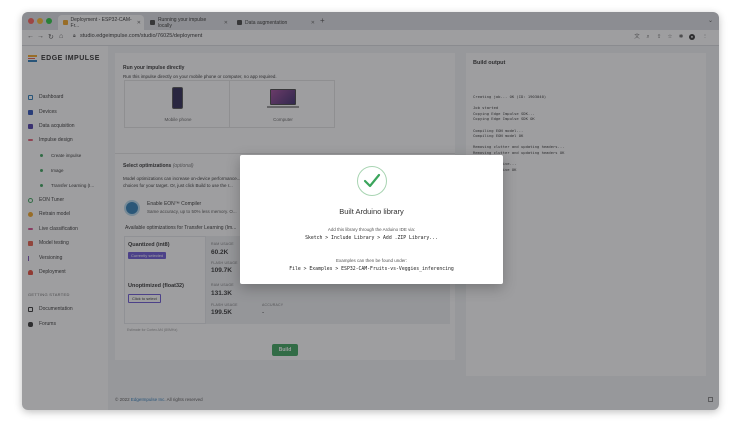 The image size is (740, 425). I want to click on success-check-icon, so click(372, 181).